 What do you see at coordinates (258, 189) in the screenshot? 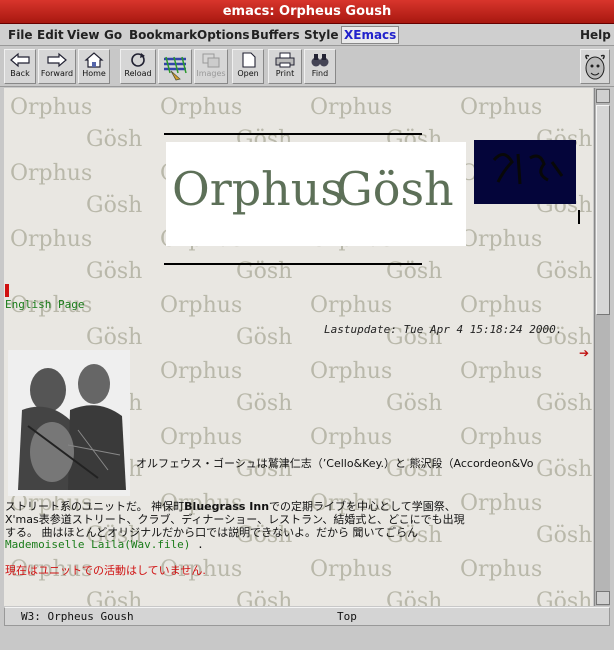
I see `logo-word-orphus: Orphus` at bounding box center [258, 189].